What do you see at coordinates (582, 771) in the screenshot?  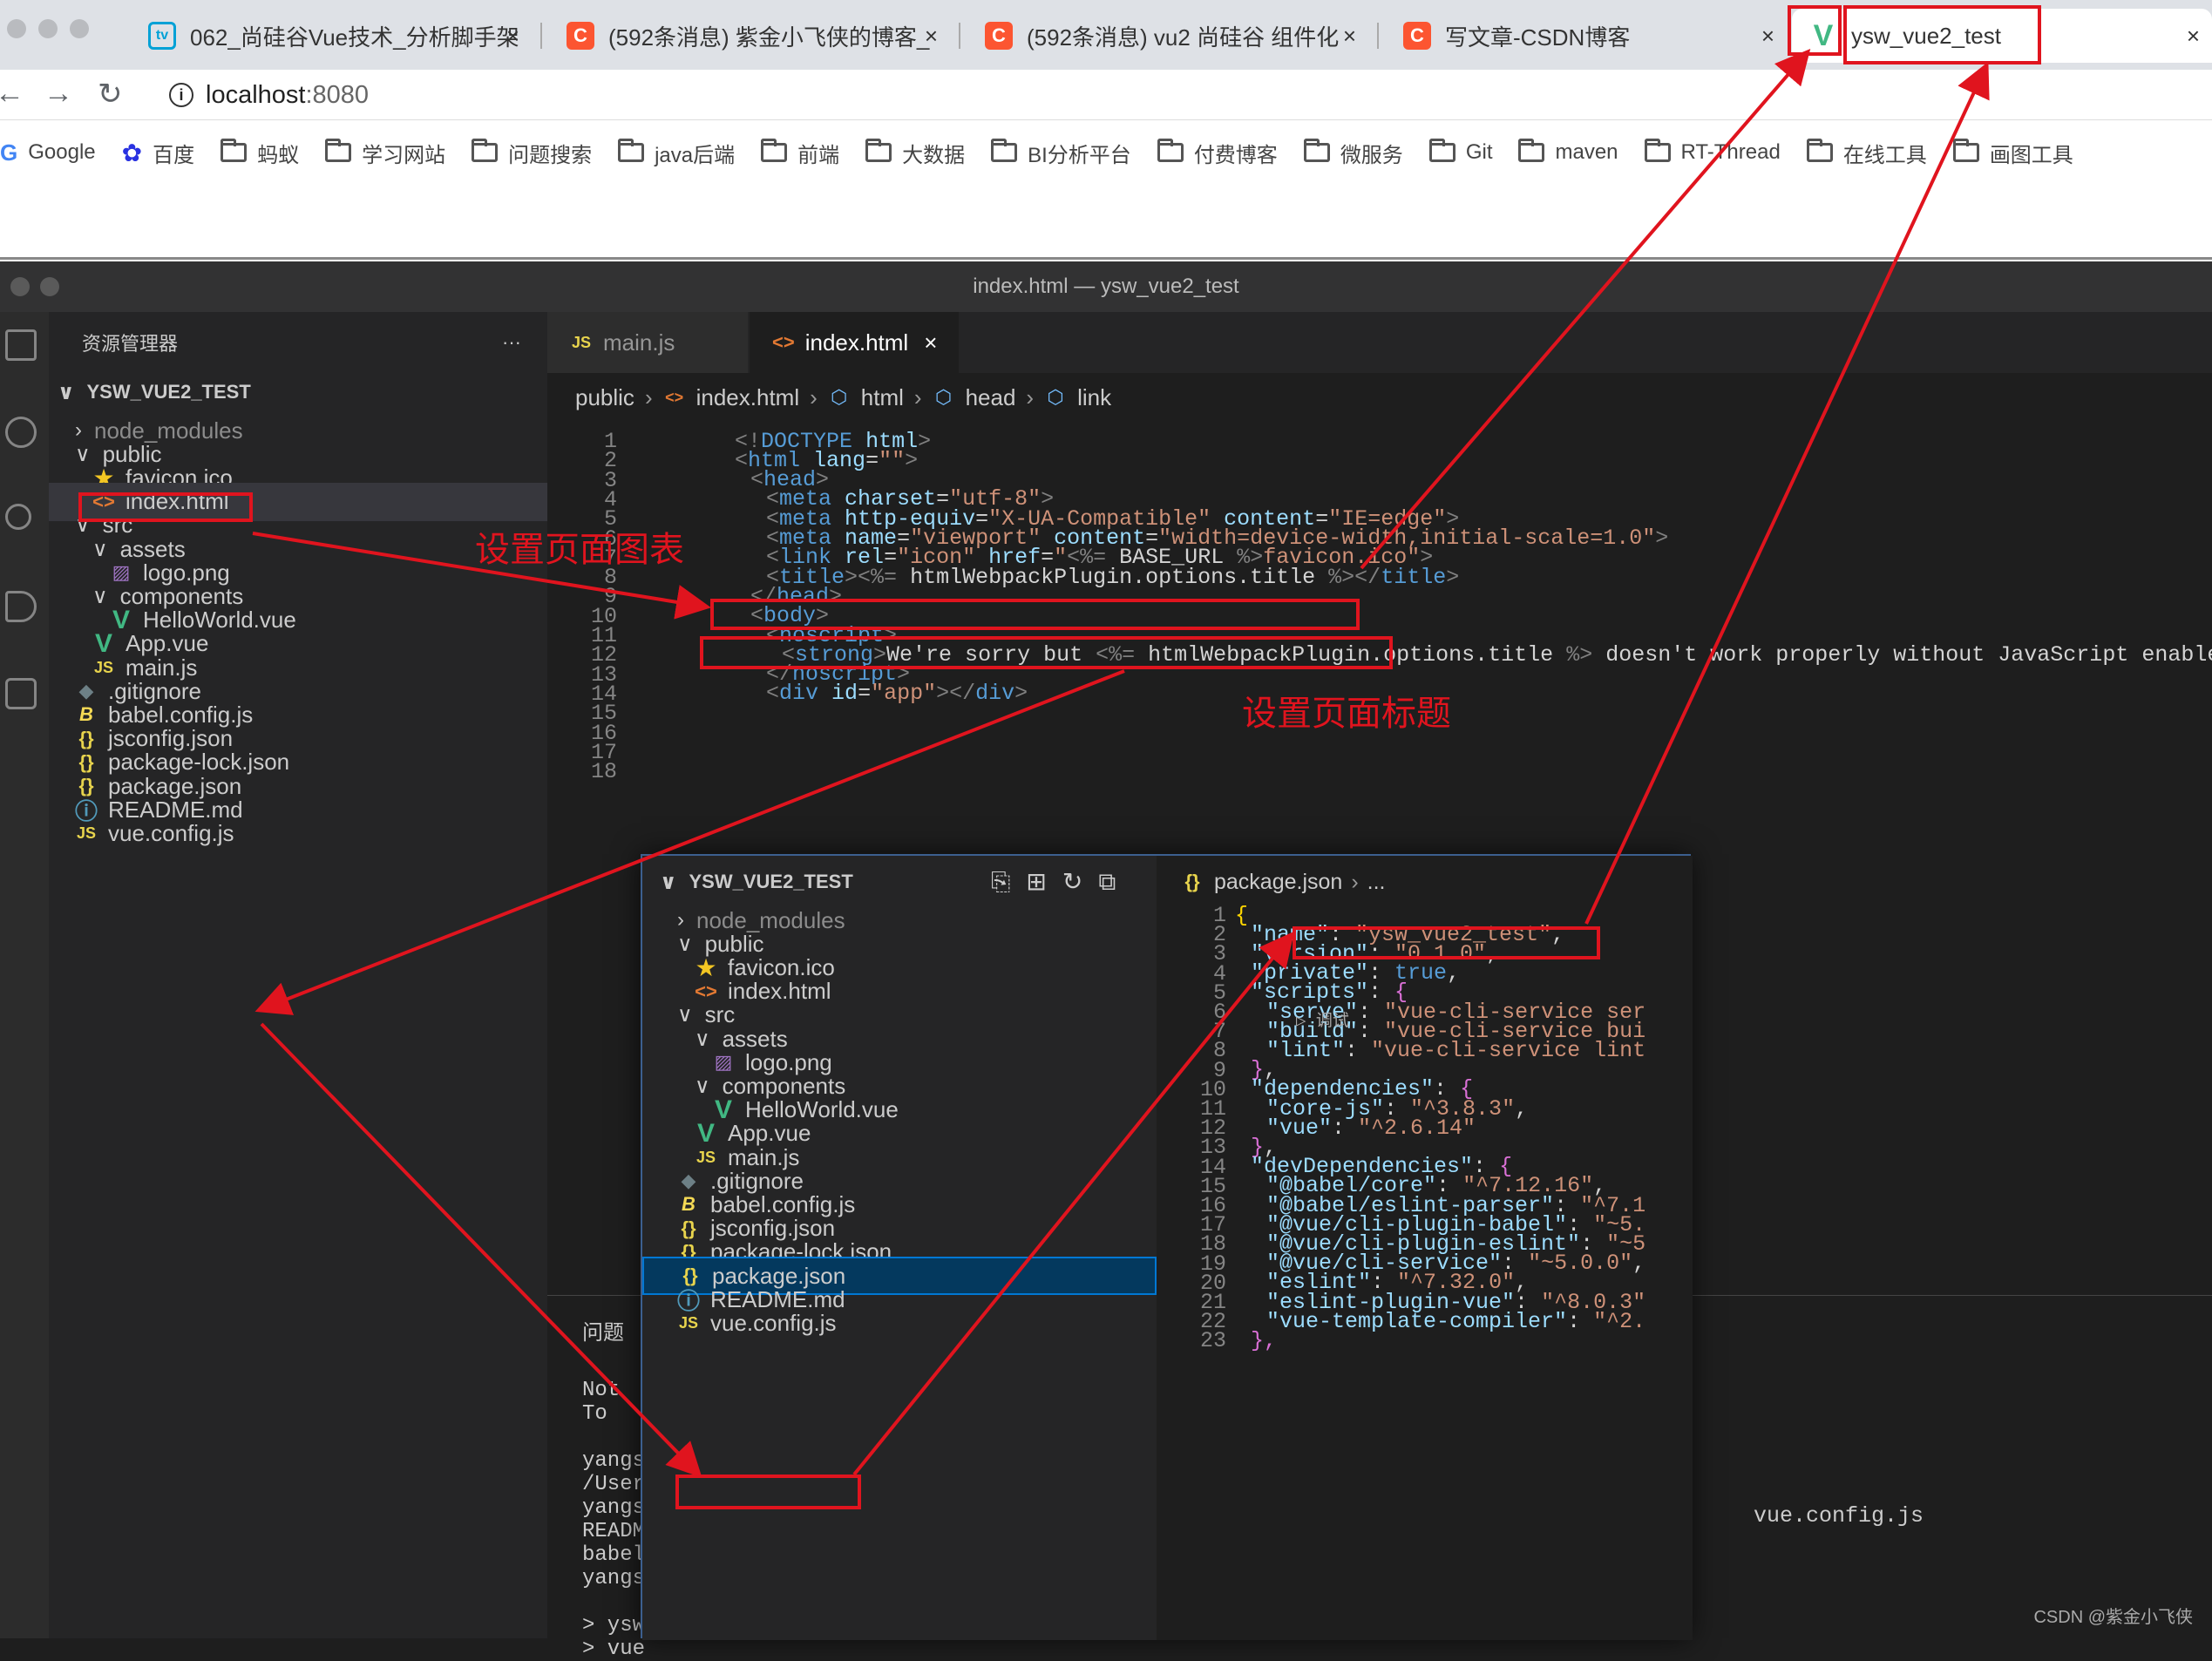 I see `line-number: 18` at bounding box center [582, 771].